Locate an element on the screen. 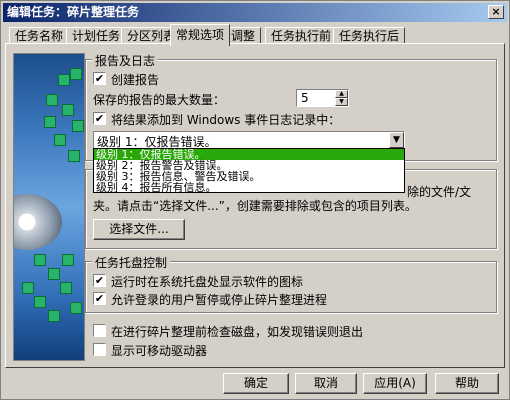 This screenshot has width=510, height=400. allow-pause-checkbox: ✔ is located at coordinates (99, 298).